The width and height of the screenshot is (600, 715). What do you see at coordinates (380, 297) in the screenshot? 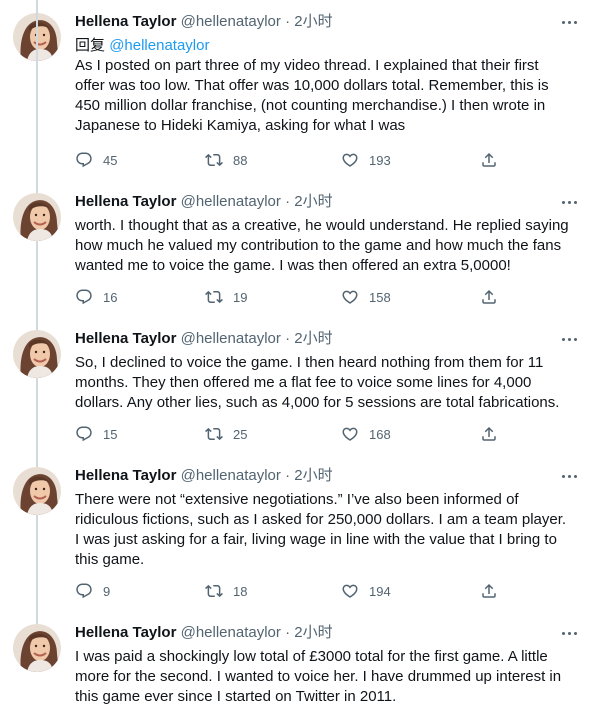
I see `like-count: 158` at bounding box center [380, 297].